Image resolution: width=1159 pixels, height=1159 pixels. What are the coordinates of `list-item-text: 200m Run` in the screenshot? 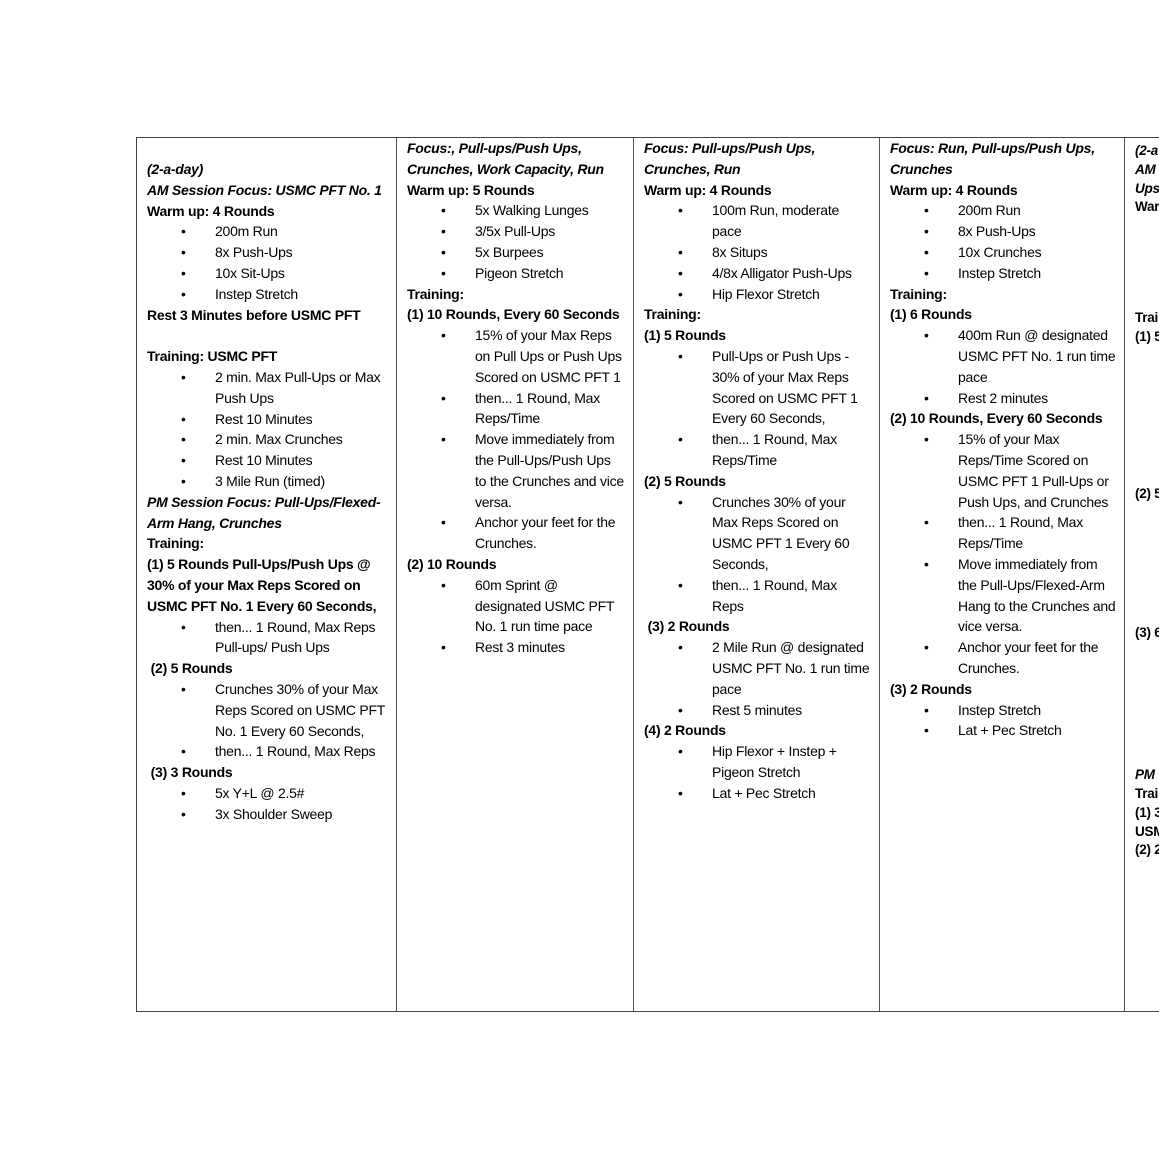 It's located at (246, 231).